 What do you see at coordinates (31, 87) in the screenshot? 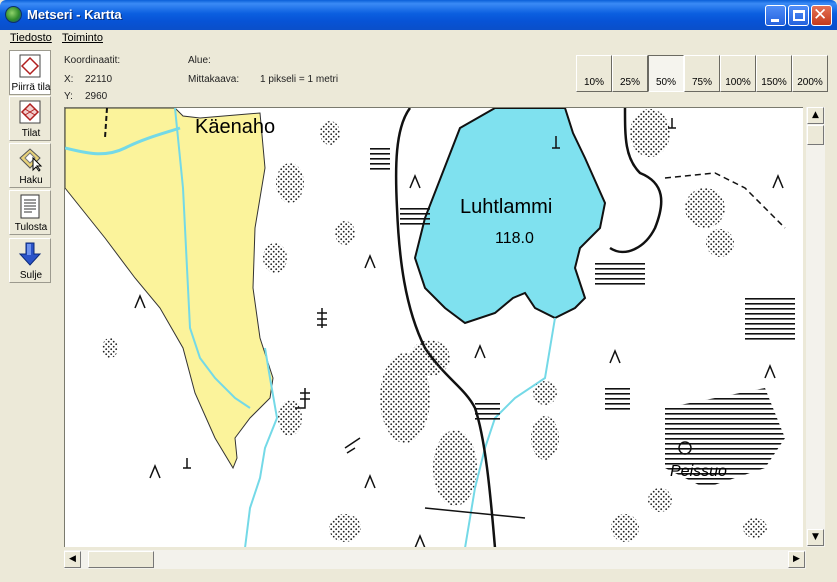
I see `tool-label: Piirrä tila` at bounding box center [31, 87].